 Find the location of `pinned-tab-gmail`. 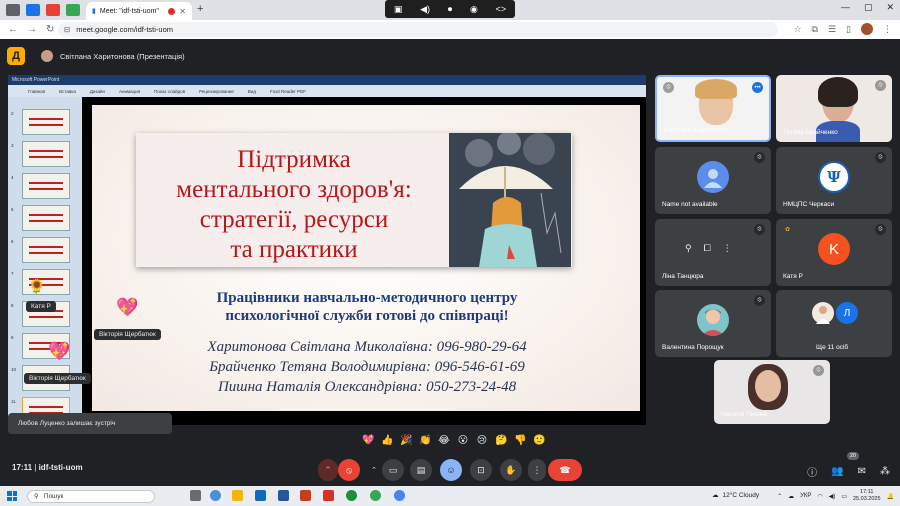

pinned-tab-gmail is located at coordinates (53, 10).